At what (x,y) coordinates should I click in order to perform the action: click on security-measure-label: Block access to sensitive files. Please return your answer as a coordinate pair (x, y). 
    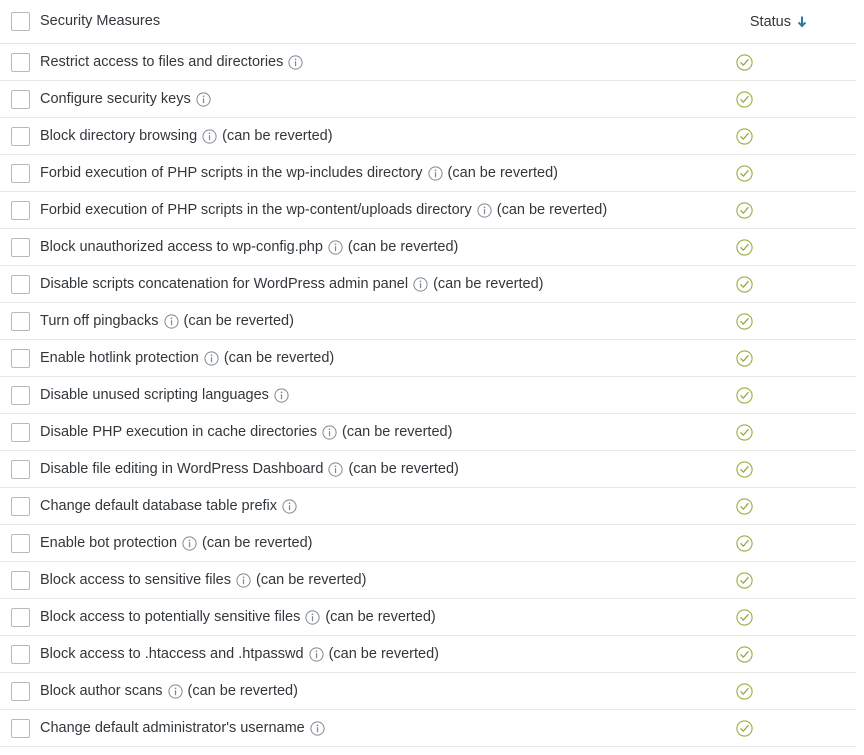
    Looking at the image, I should click on (135, 579).